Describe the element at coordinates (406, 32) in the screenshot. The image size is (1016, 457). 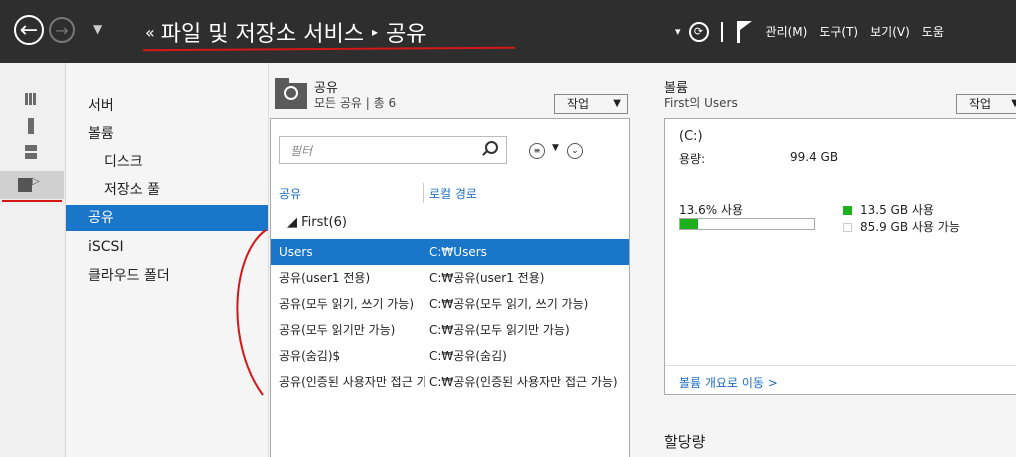
I see `breadcrumb-shares: 공유` at that location.